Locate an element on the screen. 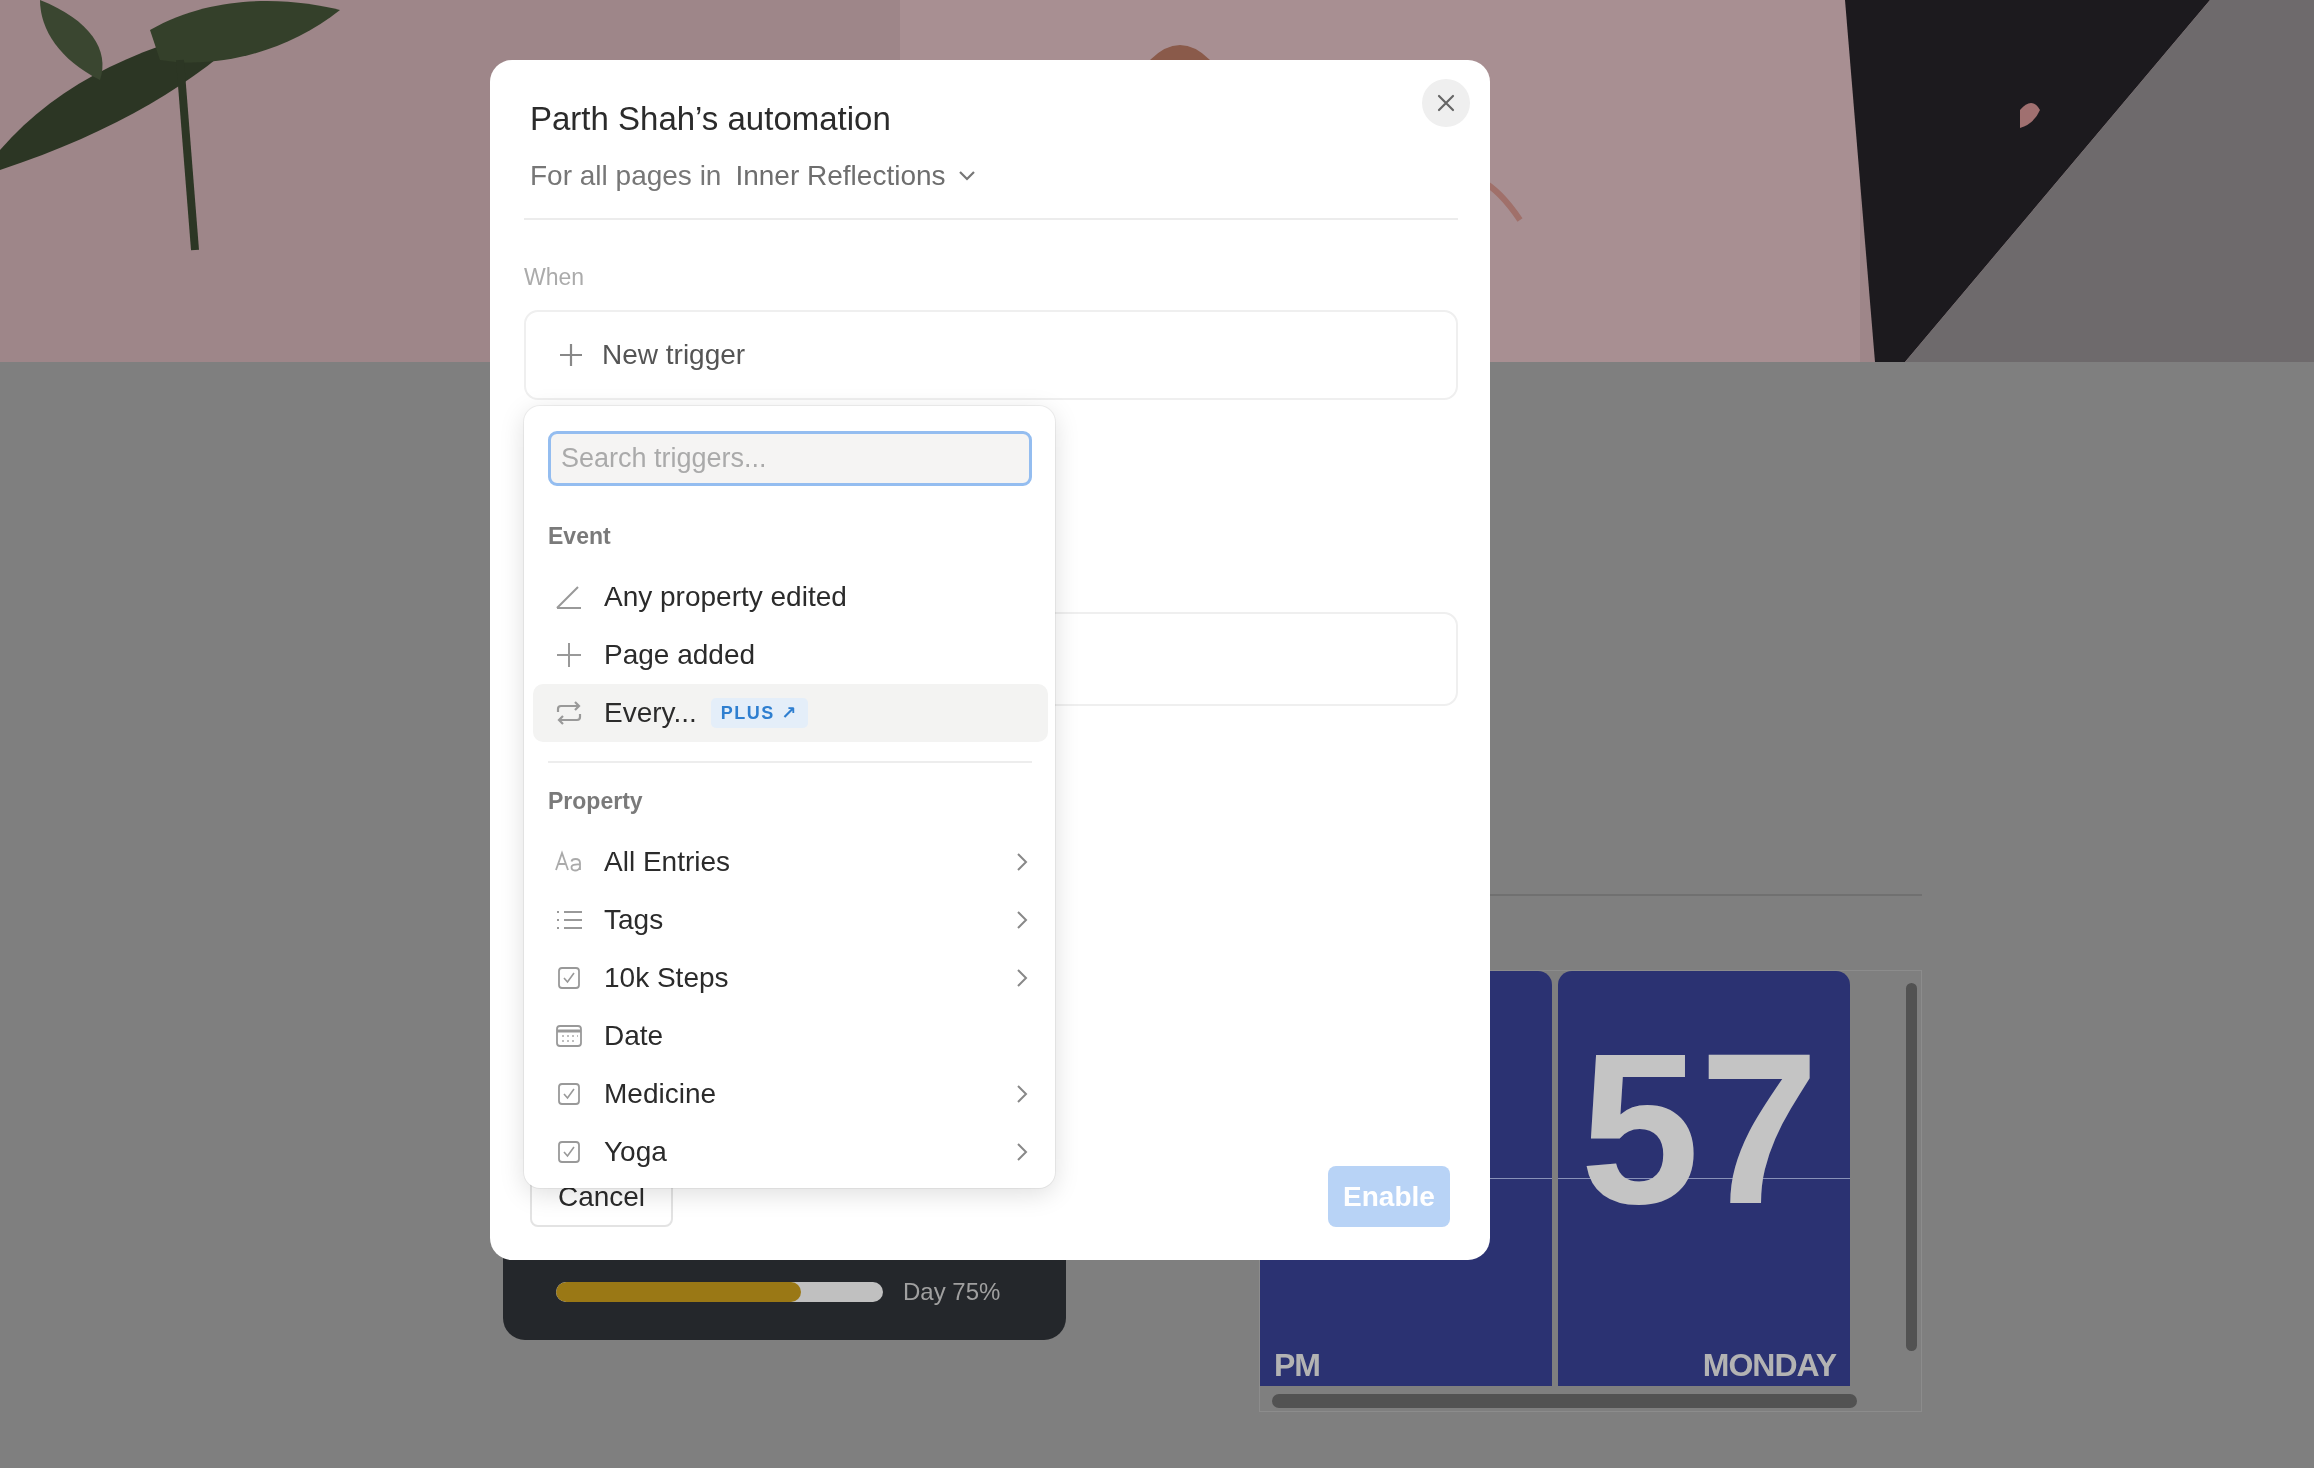 Image resolution: width=2314 pixels, height=1468 pixels. menu-item: Every... PLUS ↗ is located at coordinates (790, 713).